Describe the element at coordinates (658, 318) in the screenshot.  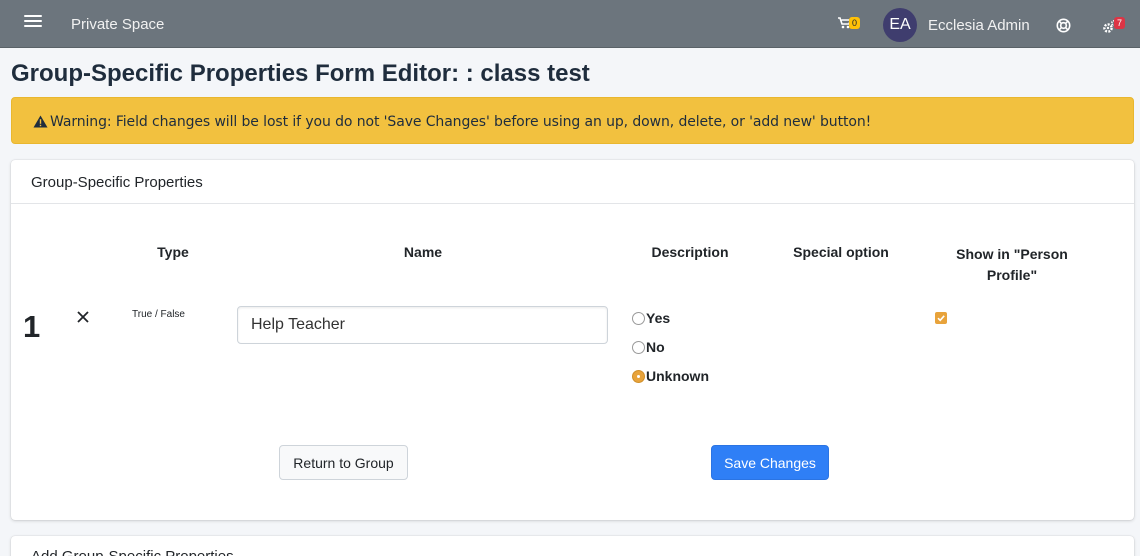
I see `radio-label: Yes` at that location.